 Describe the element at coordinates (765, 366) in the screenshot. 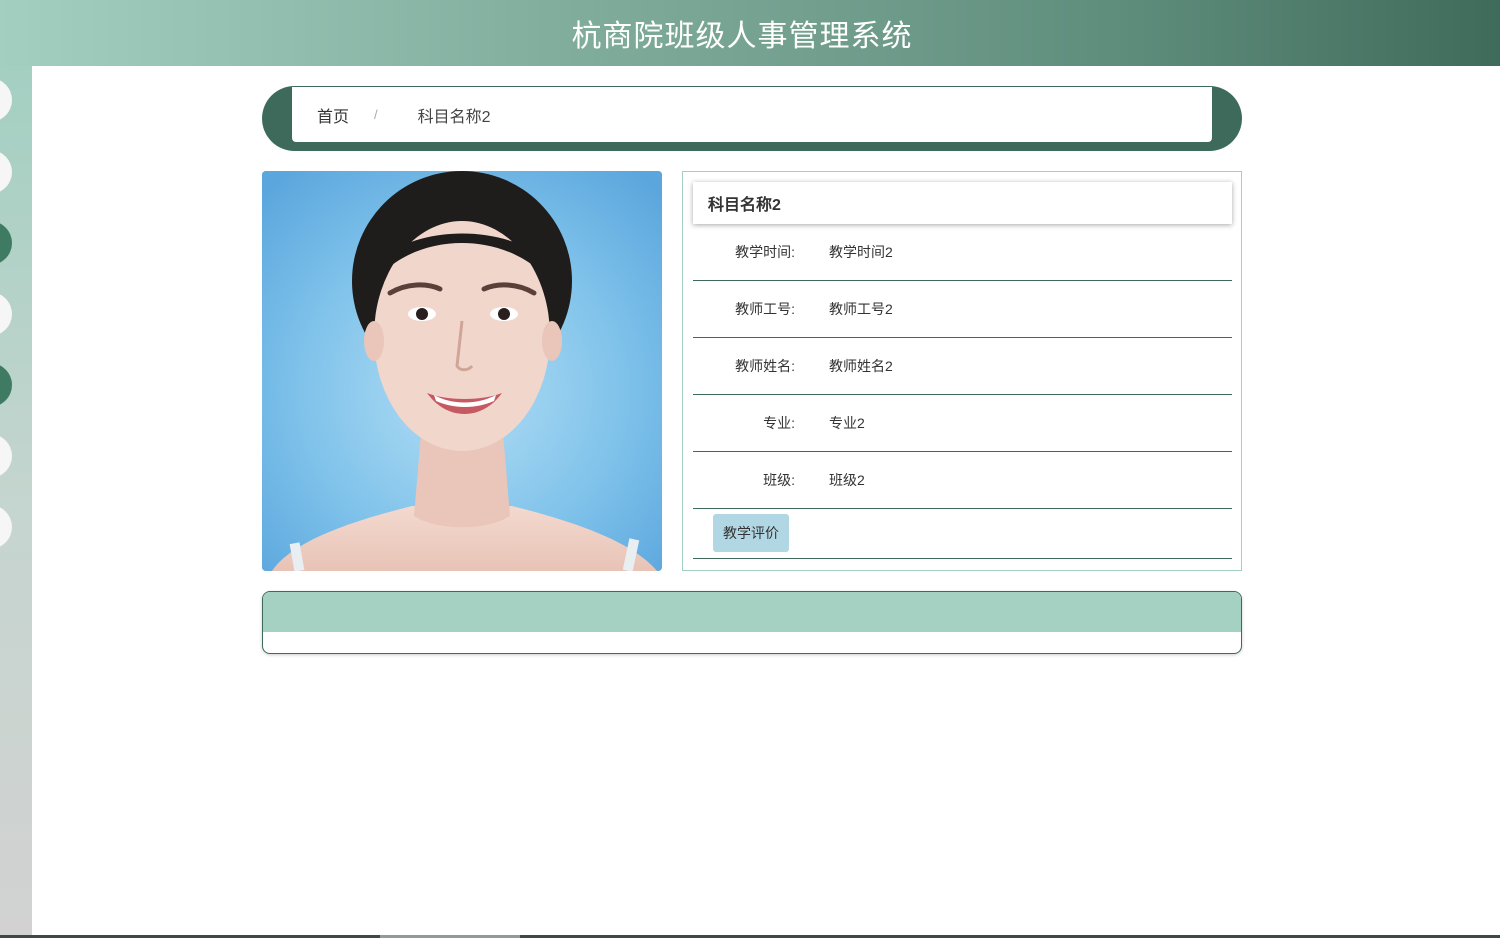

I see `field-label: 教师姓名:` at that location.